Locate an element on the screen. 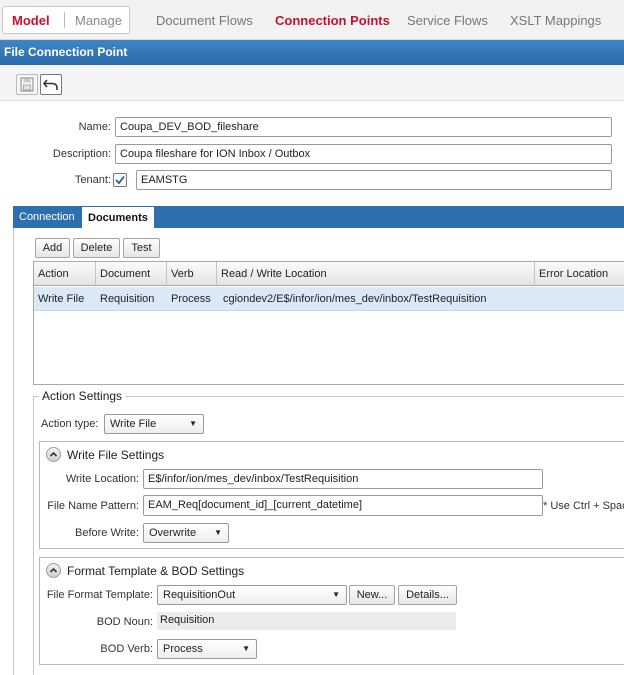  column-header-action: Action is located at coordinates (65, 274).